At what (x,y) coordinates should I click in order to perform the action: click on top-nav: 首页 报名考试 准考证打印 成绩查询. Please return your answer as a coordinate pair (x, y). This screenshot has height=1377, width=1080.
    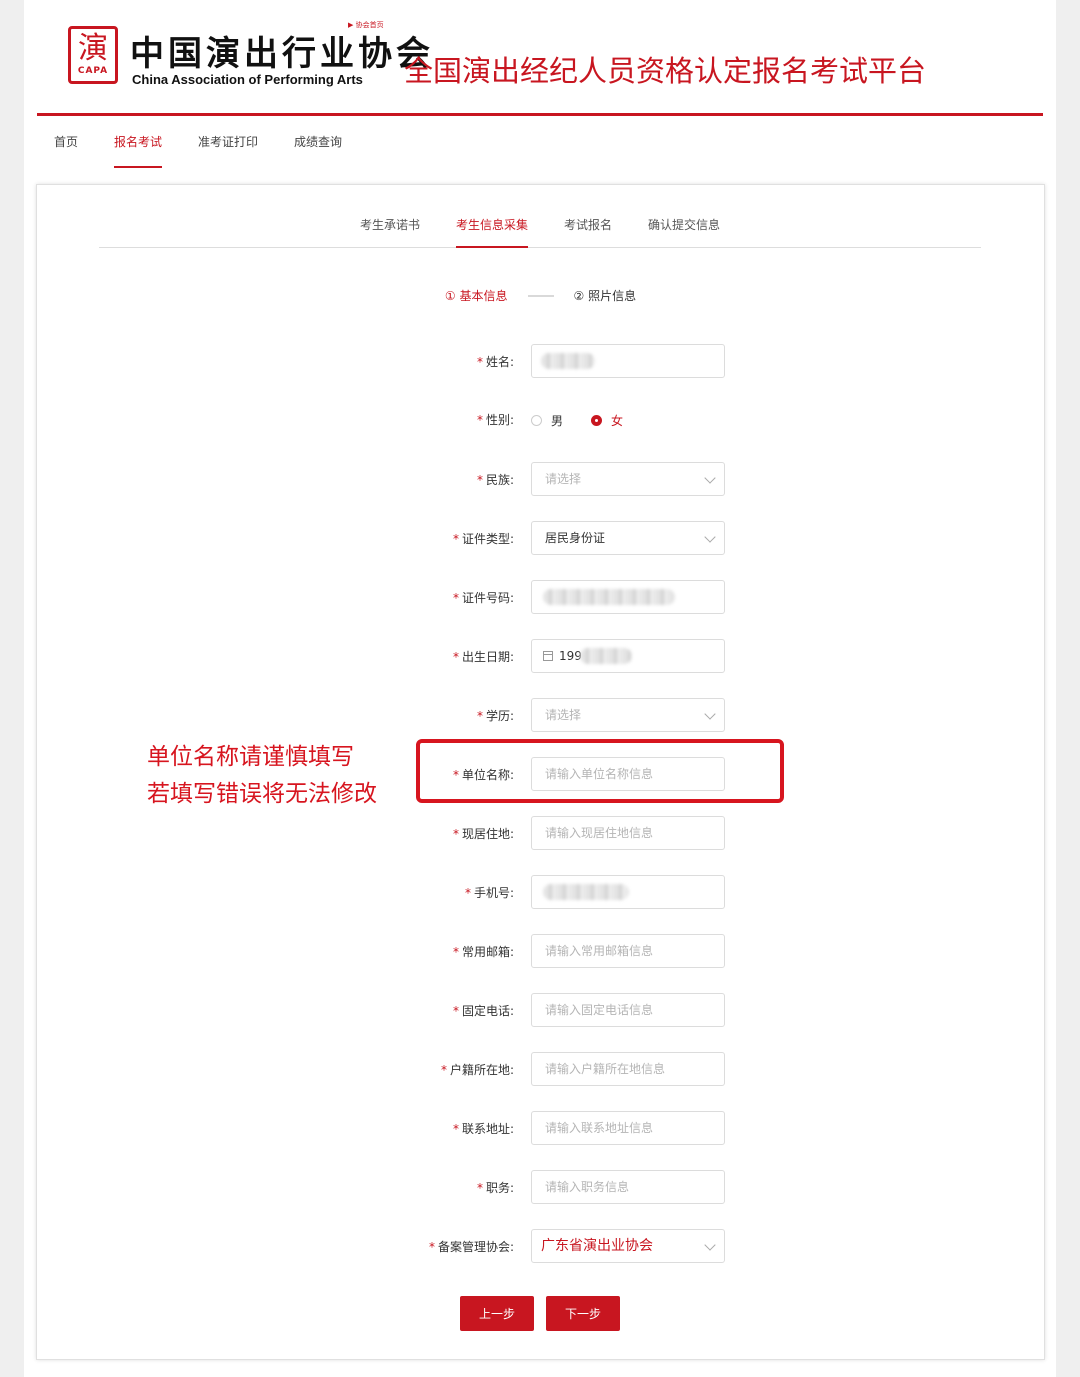
    Looking at the image, I should click on (216, 152).